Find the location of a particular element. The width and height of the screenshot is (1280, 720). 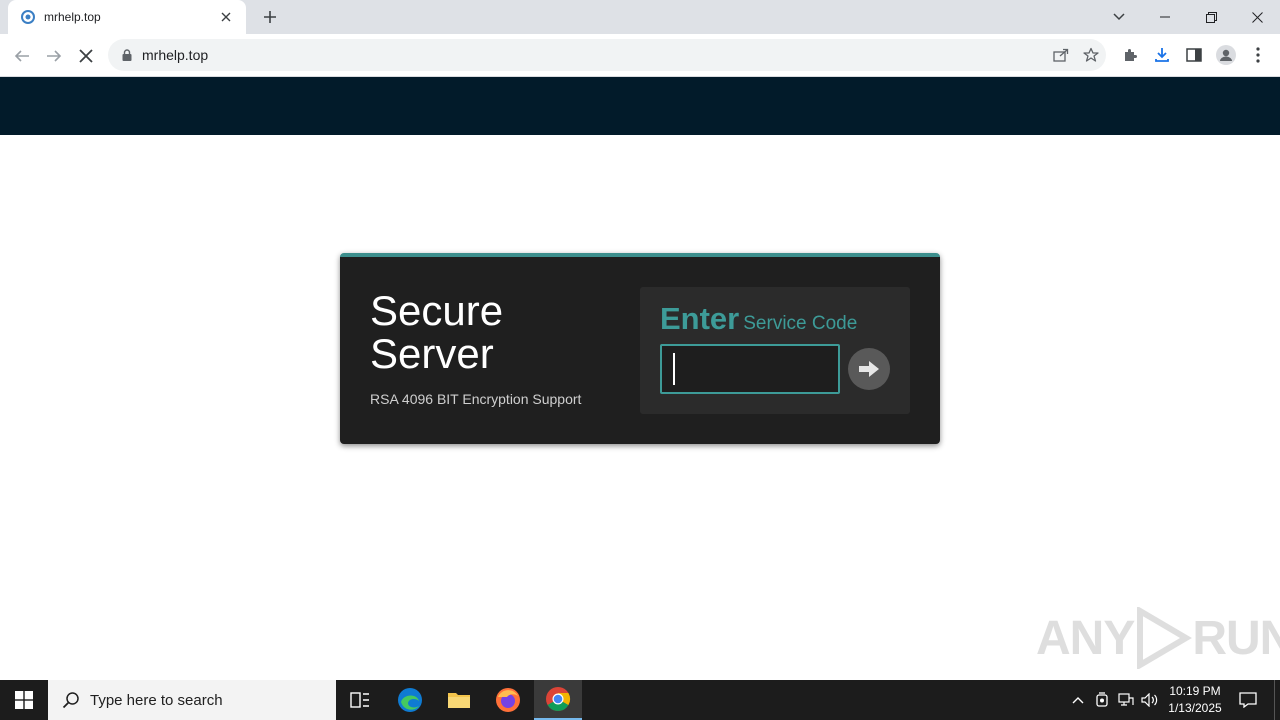

network-icon is located at coordinates (1126, 700).